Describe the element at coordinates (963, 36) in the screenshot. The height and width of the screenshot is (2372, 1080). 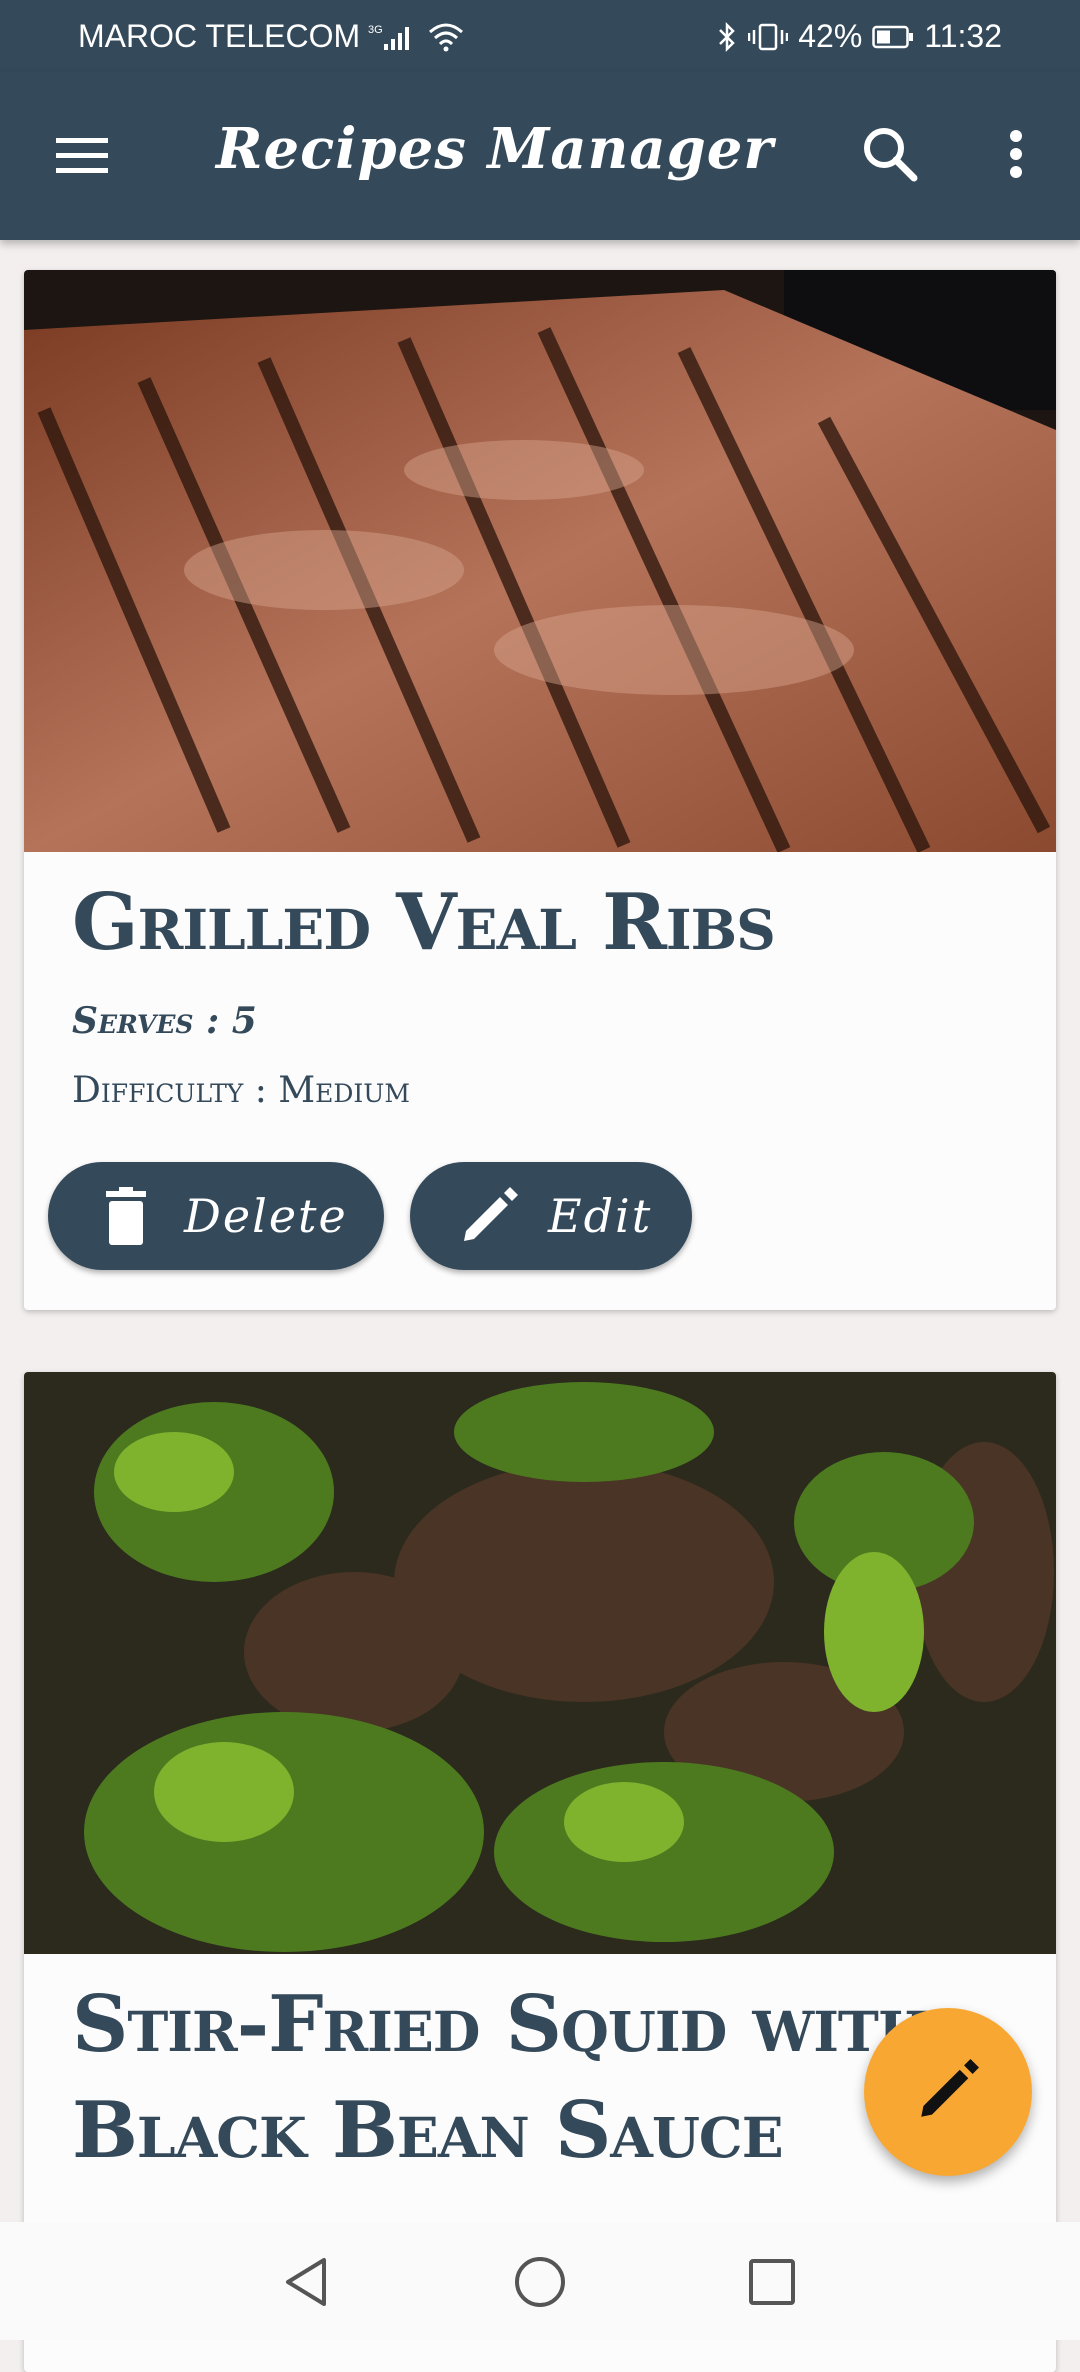
I see `clock: 11:32` at that location.